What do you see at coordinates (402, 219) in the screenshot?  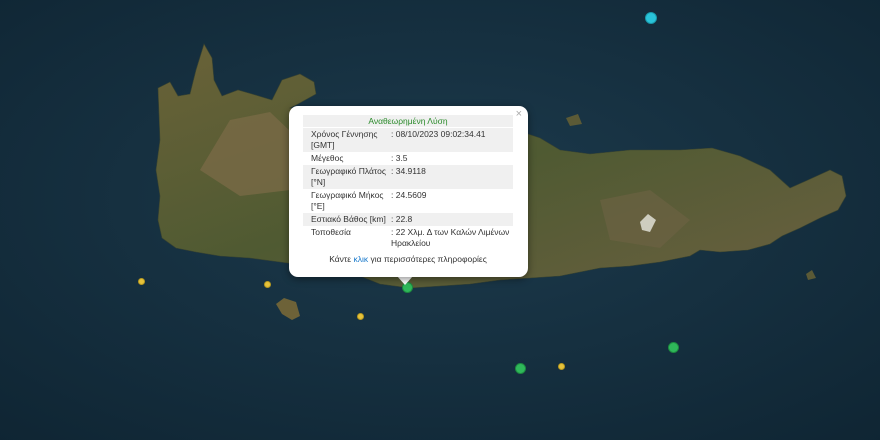 I see `row-value: : 22.8` at bounding box center [402, 219].